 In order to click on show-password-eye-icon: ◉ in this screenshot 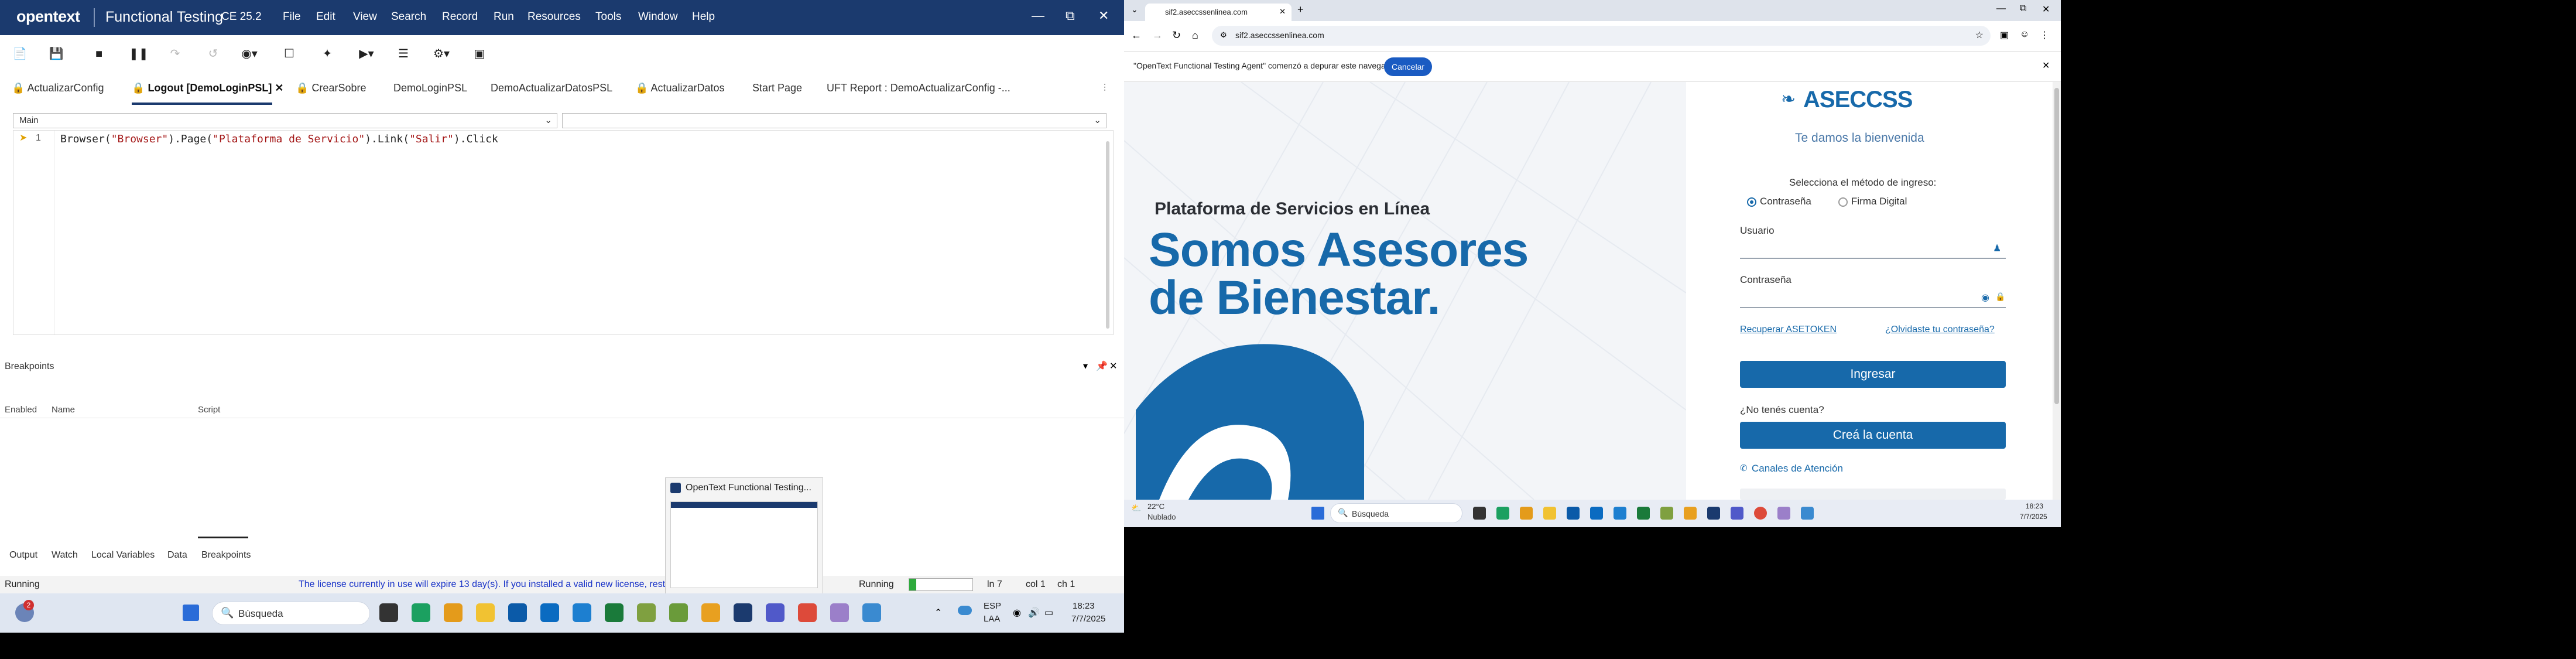, I will do `click(1985, 297)`.